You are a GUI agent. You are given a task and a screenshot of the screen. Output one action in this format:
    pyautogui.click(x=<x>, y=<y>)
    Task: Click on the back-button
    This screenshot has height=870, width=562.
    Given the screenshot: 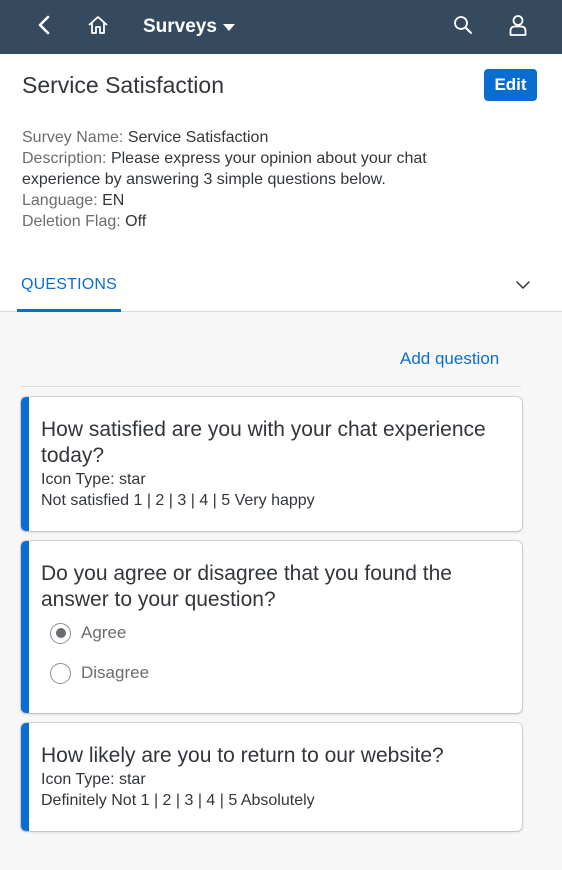 What is the action you would take?
    pyautogui.click(x=44, y=27)
    